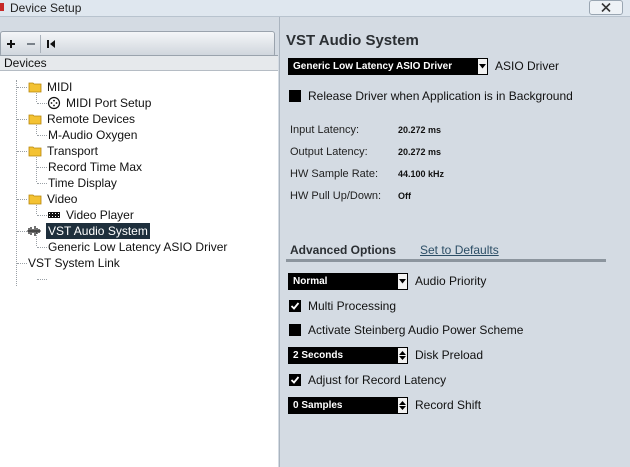 Image resolution: width=630 pixels, height=467 pixels. I want to click on tree-item-label: Transport, so click(72, 151).